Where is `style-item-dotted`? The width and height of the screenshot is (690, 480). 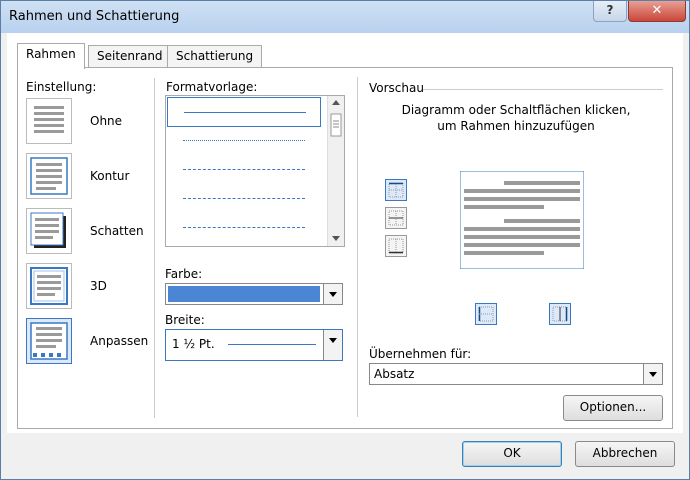 style-item-dotted is located at coordinates (244, 140).